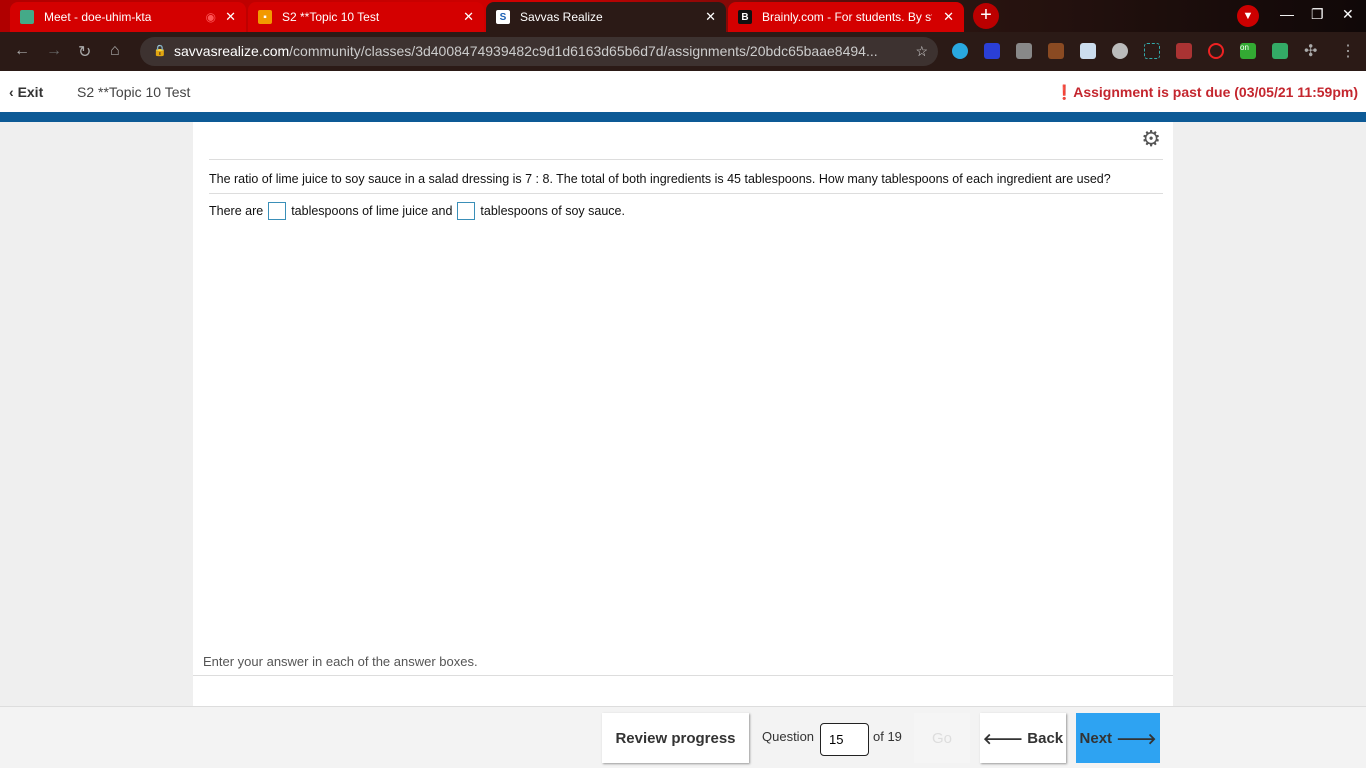  I want to click on answer-text: tablespoons of lime juice and, so click(372, 211).